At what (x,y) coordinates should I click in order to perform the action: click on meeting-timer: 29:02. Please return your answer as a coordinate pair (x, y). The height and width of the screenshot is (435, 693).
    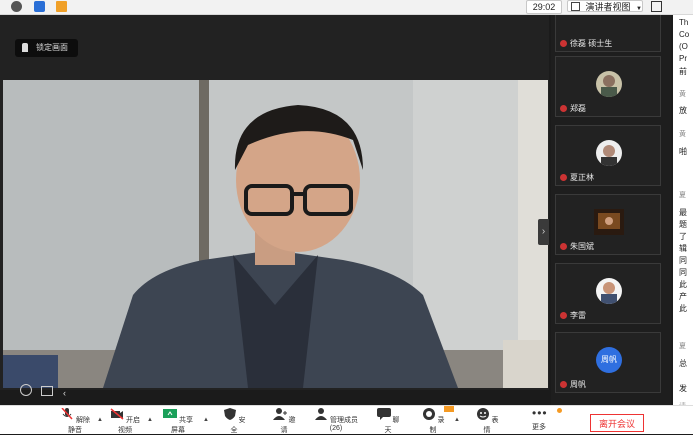
    Looking at the image, I should click on (544, 7).